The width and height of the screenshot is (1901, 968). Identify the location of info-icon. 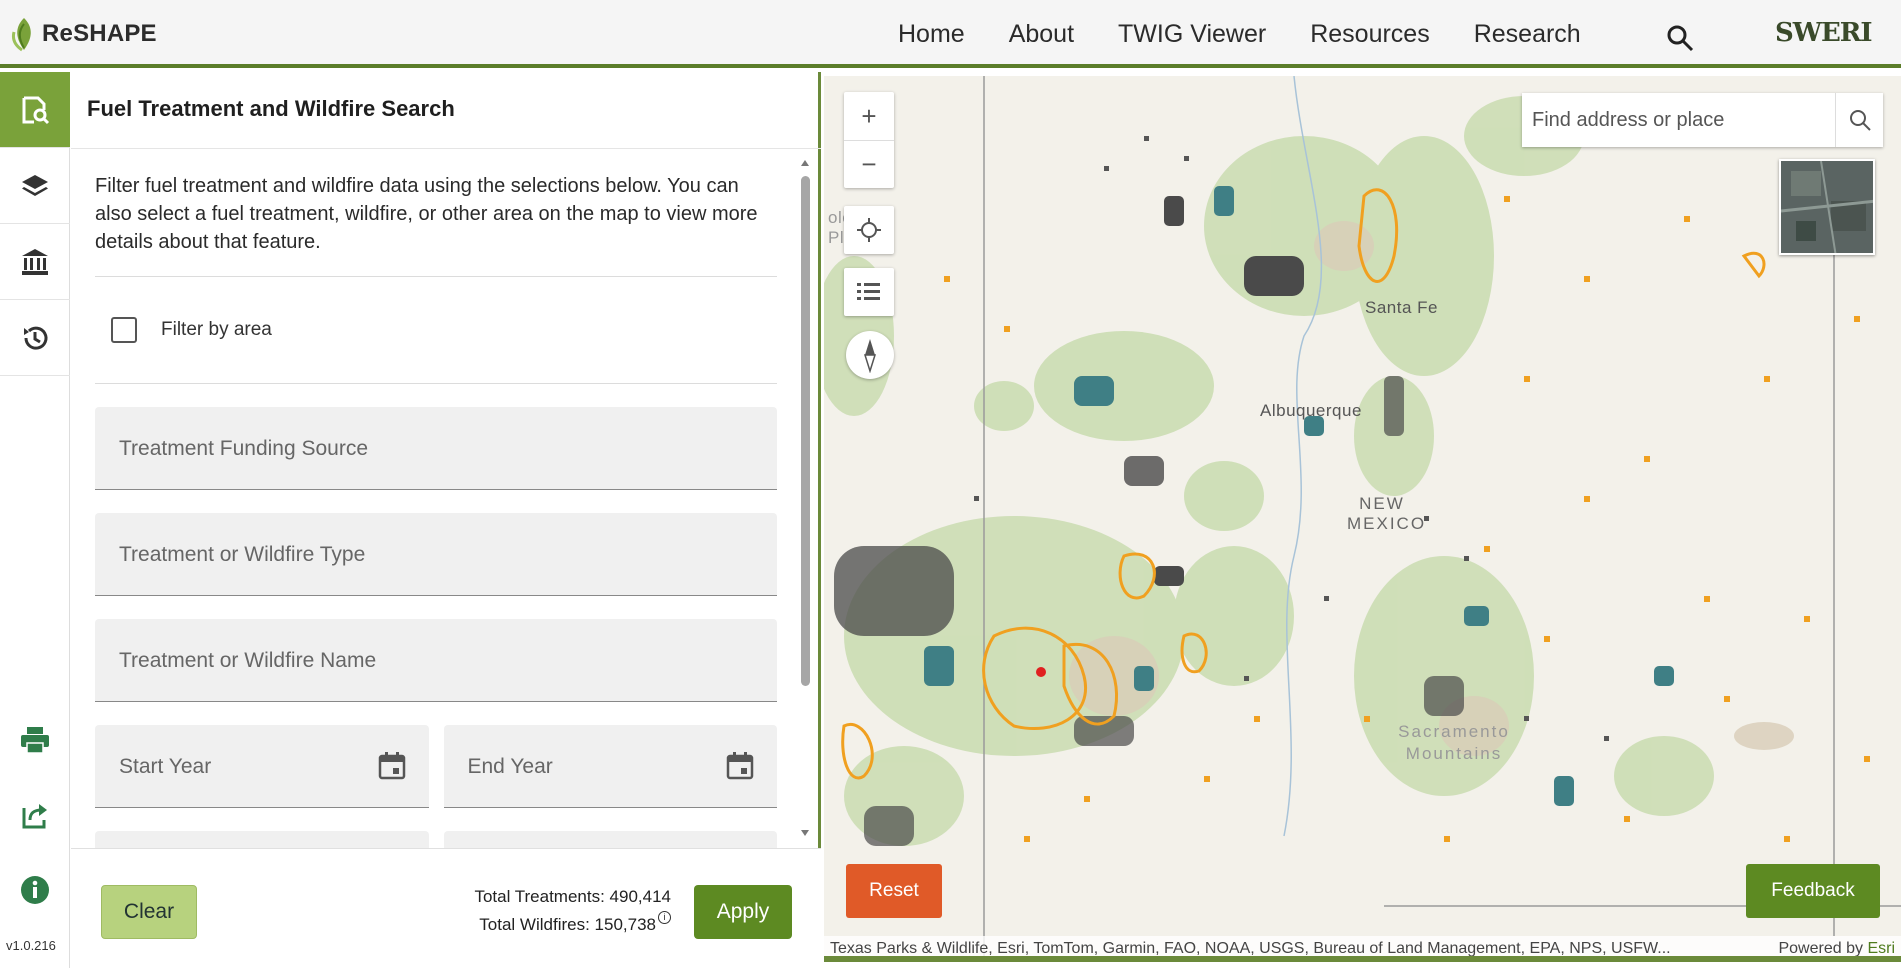
(35, 890).